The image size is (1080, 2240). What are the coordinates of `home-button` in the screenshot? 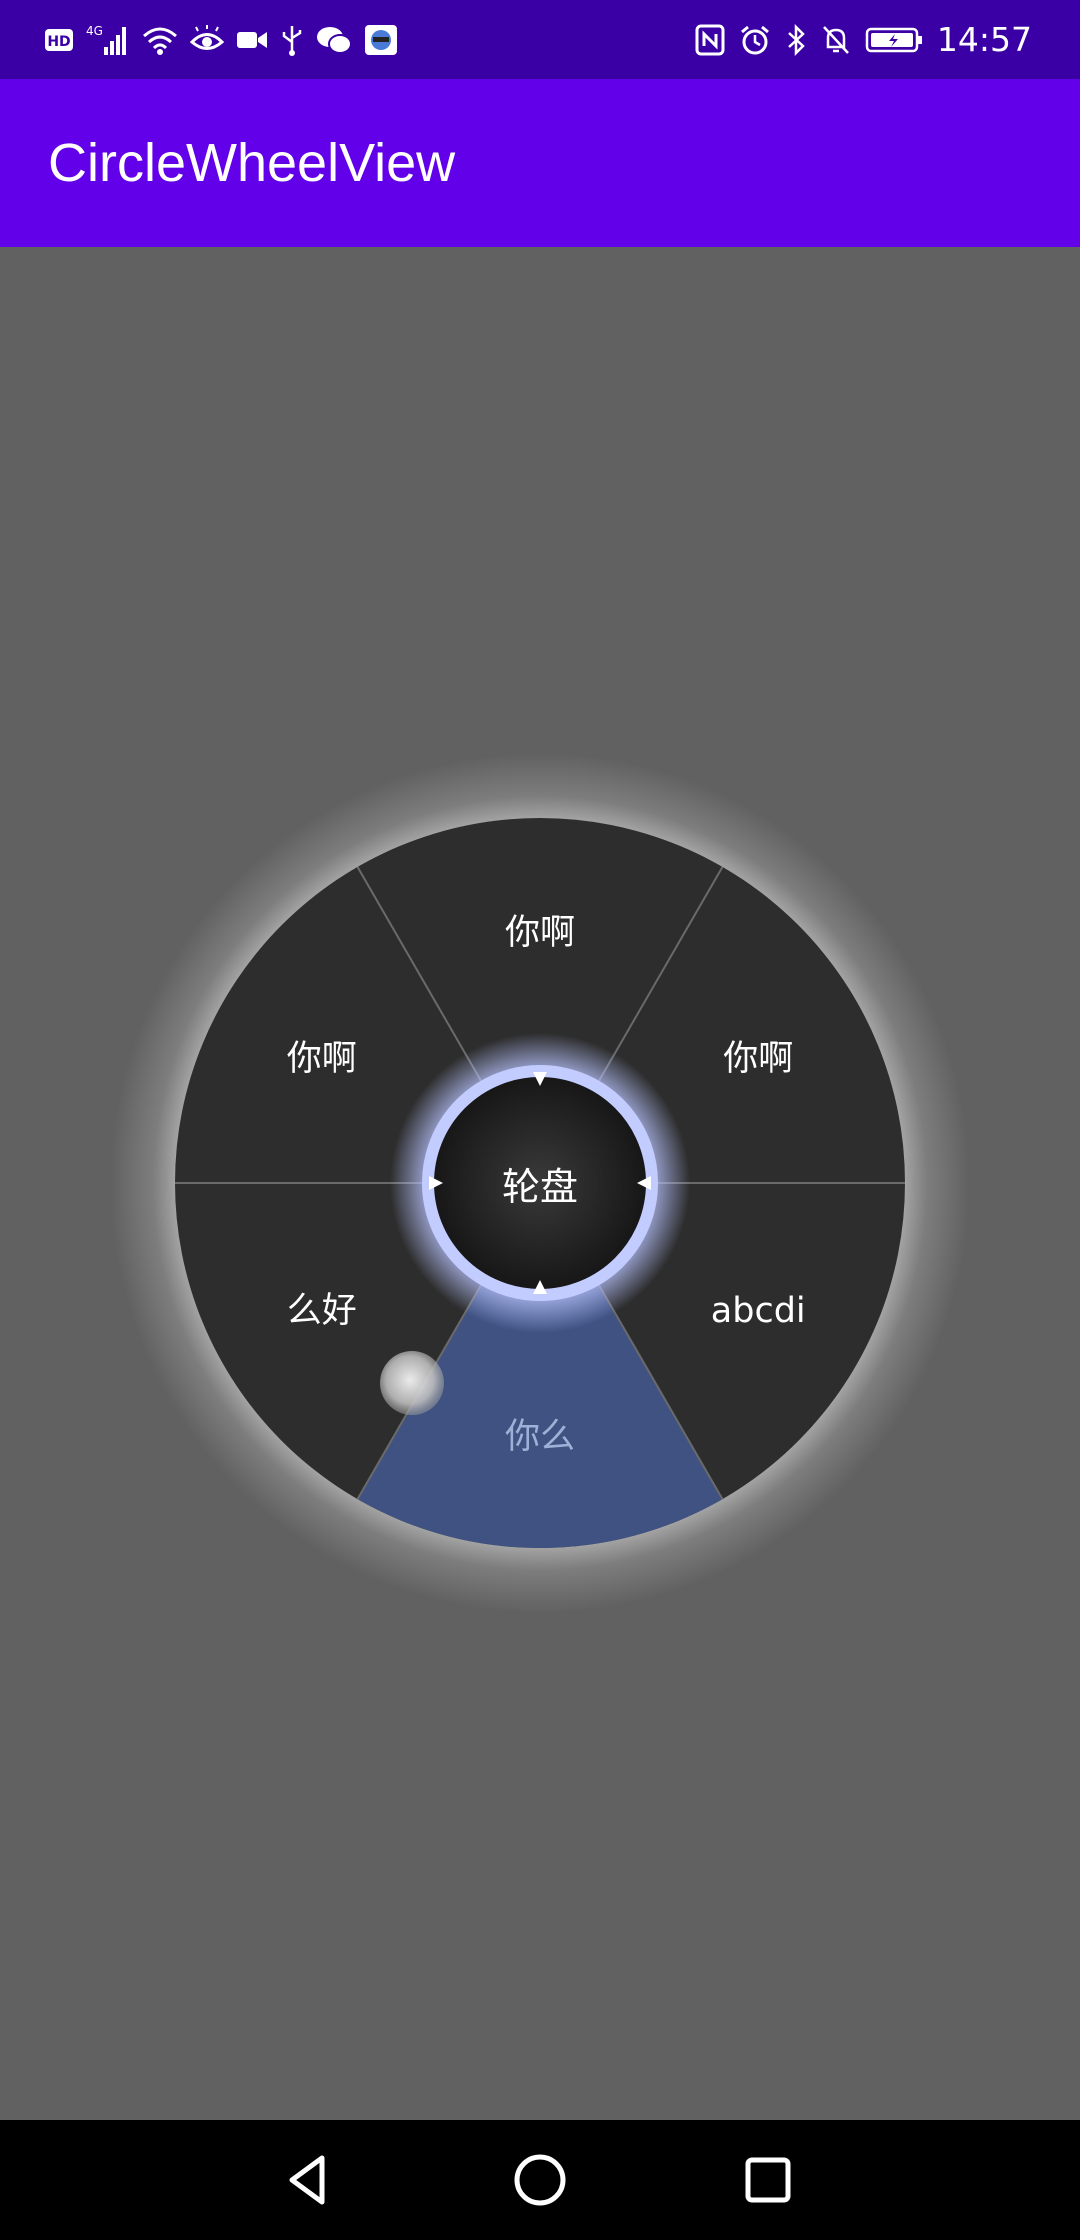 It's located at (540, 2180).